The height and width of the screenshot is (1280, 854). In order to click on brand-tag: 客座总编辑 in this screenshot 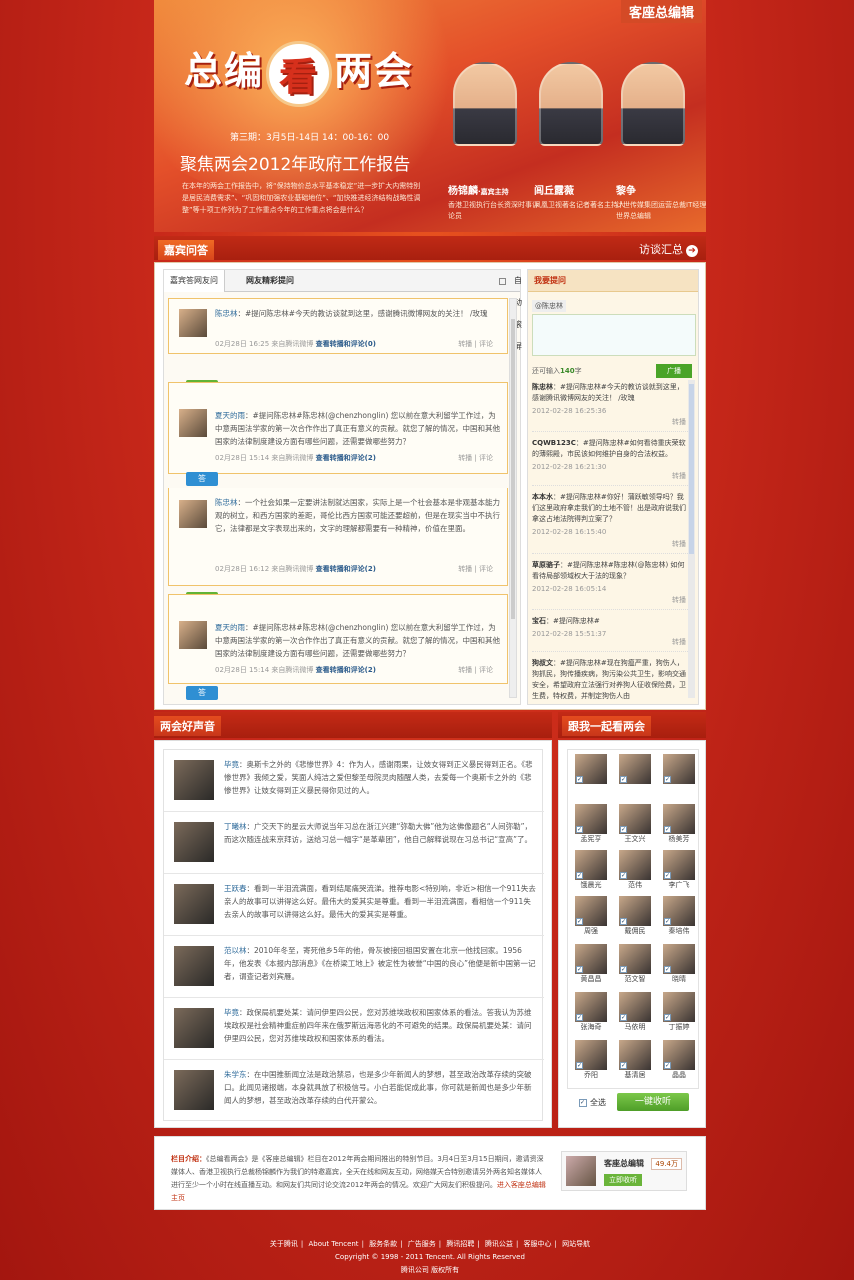, I will do `click(661, 11)`.